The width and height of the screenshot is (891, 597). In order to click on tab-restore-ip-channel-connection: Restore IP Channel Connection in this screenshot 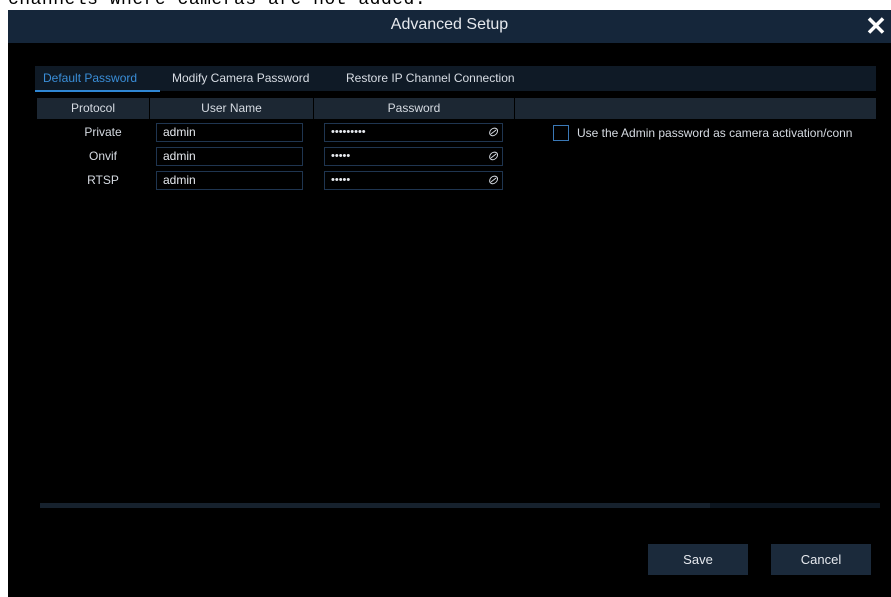, I will do `click(430, 78)`.